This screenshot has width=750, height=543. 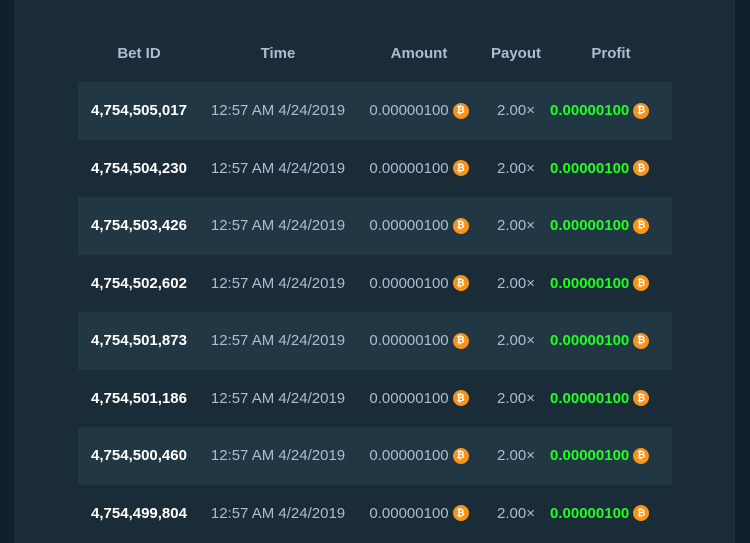 What do you see at coordinates (139, 340) in the screenshot?
I see `bet-id-link: 4,754,501,873` at bounding box center [139, 340].